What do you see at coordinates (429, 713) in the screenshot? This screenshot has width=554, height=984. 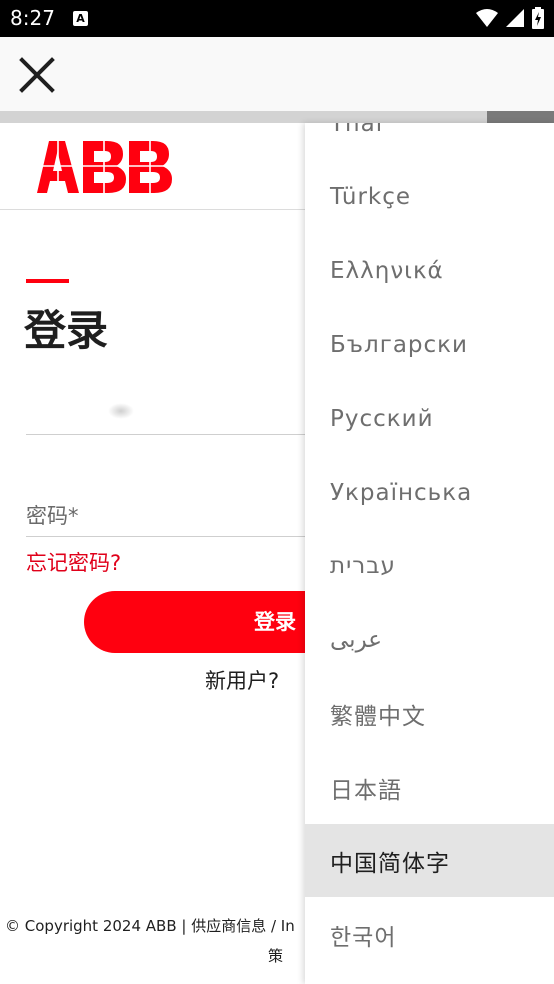 I see `language-item-traditional-chinese: 繁體中文` at bounding box center [429, 713].